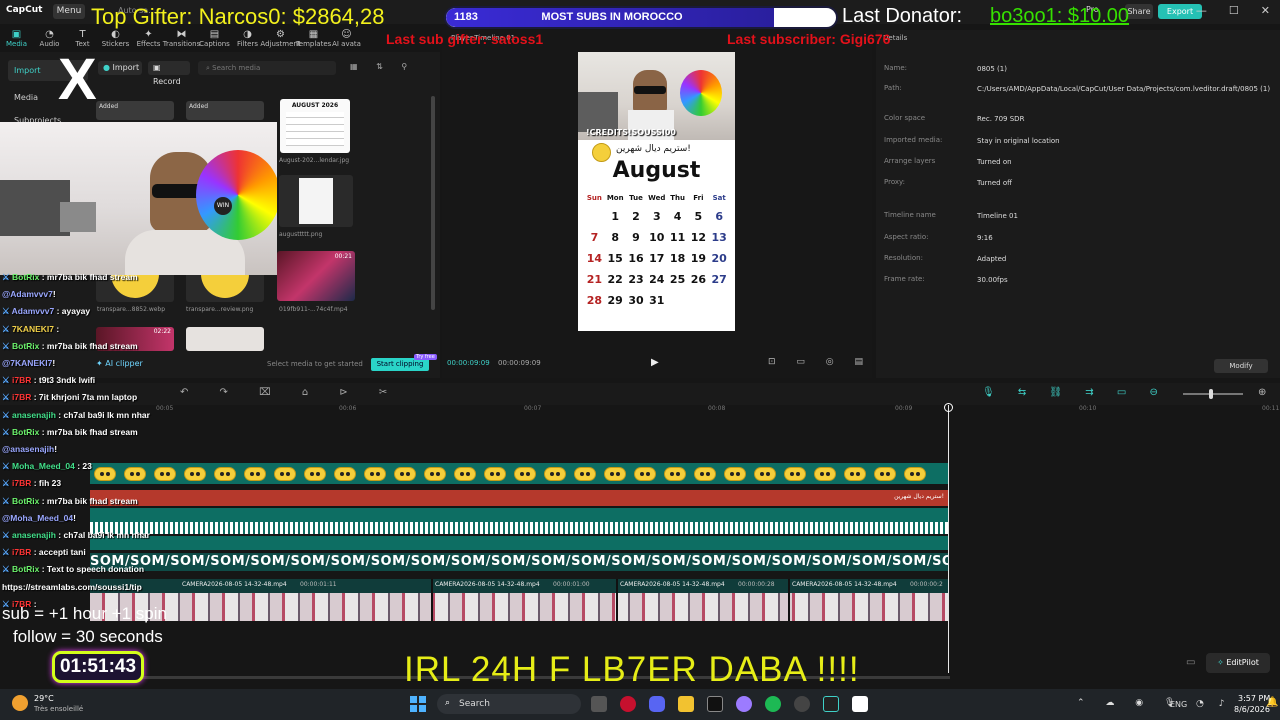  What do you see at coordinates (657, 704) in the screenshot?
I see `discord-icon` at bounding box center [657, 704].